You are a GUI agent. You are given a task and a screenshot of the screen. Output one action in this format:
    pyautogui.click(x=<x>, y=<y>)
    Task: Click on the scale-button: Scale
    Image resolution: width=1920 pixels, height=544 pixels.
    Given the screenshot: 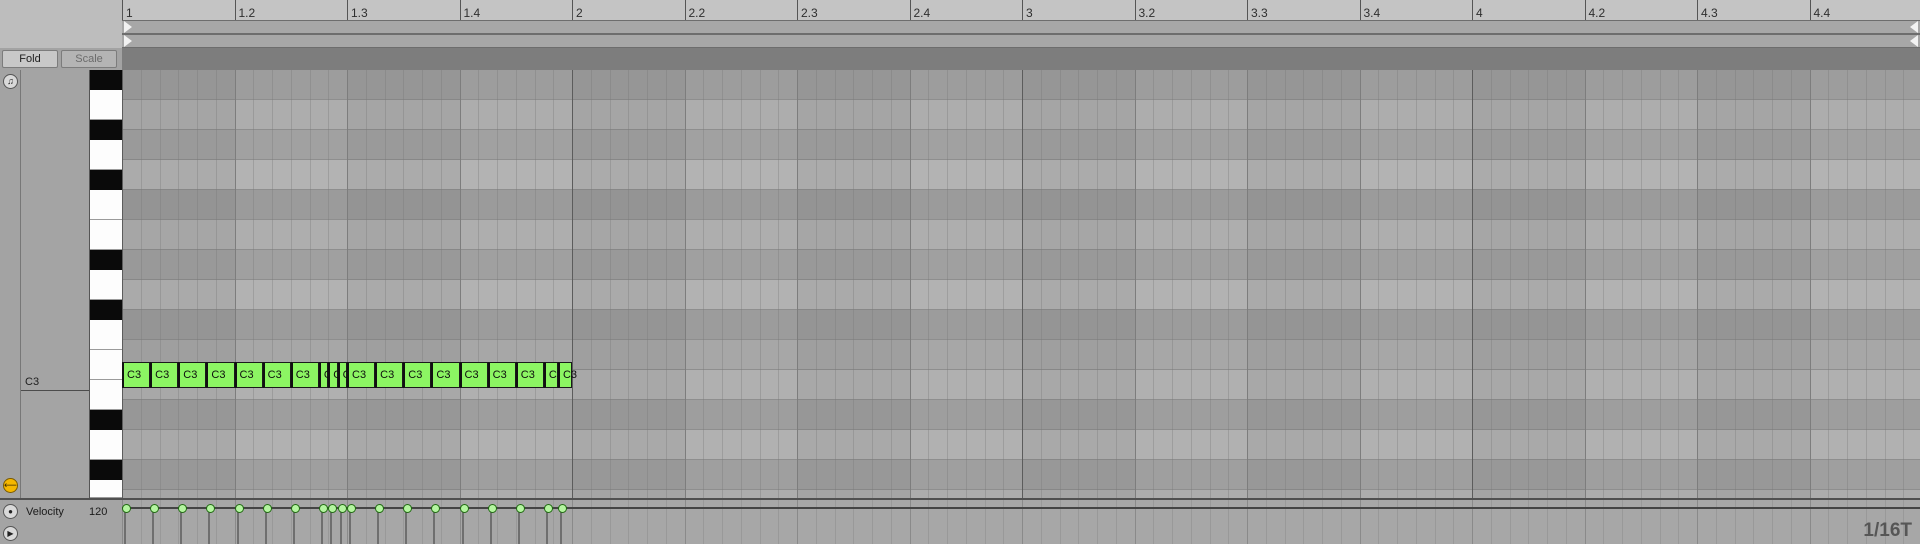 What is the action you would take?
    pyautogui.click(x=89, y=59)
    